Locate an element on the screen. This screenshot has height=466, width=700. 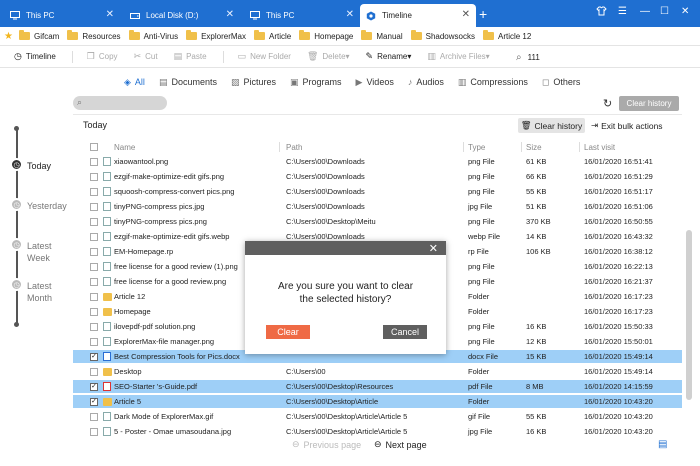
shirt-icon is located at coordinates (601, 12).